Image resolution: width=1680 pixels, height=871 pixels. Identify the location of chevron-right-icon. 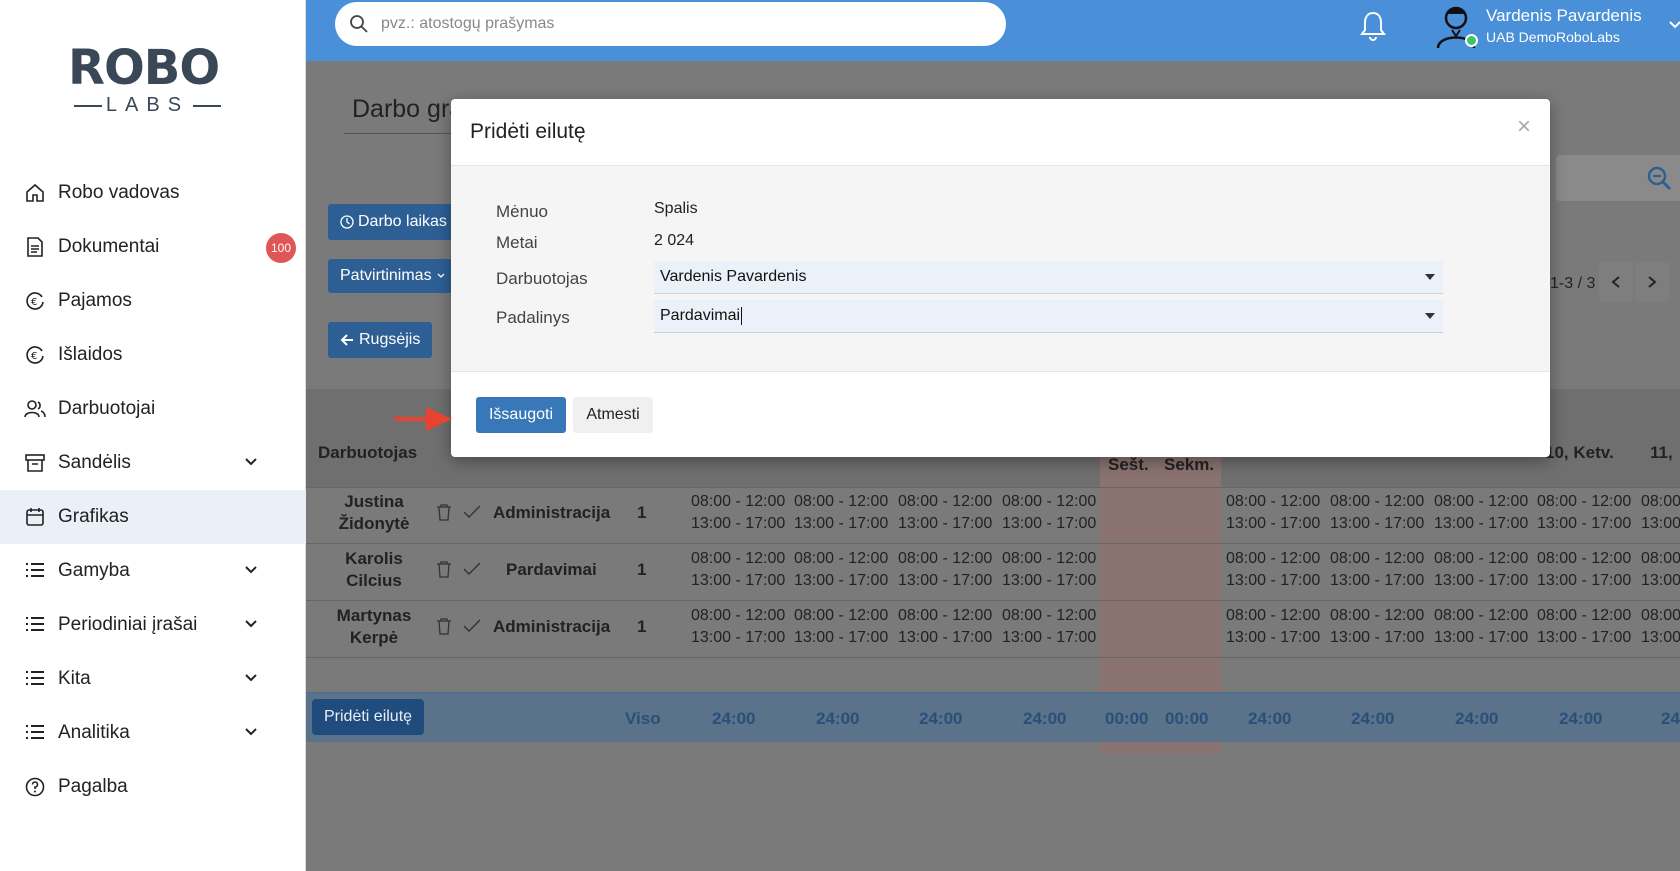
(1652, 282).